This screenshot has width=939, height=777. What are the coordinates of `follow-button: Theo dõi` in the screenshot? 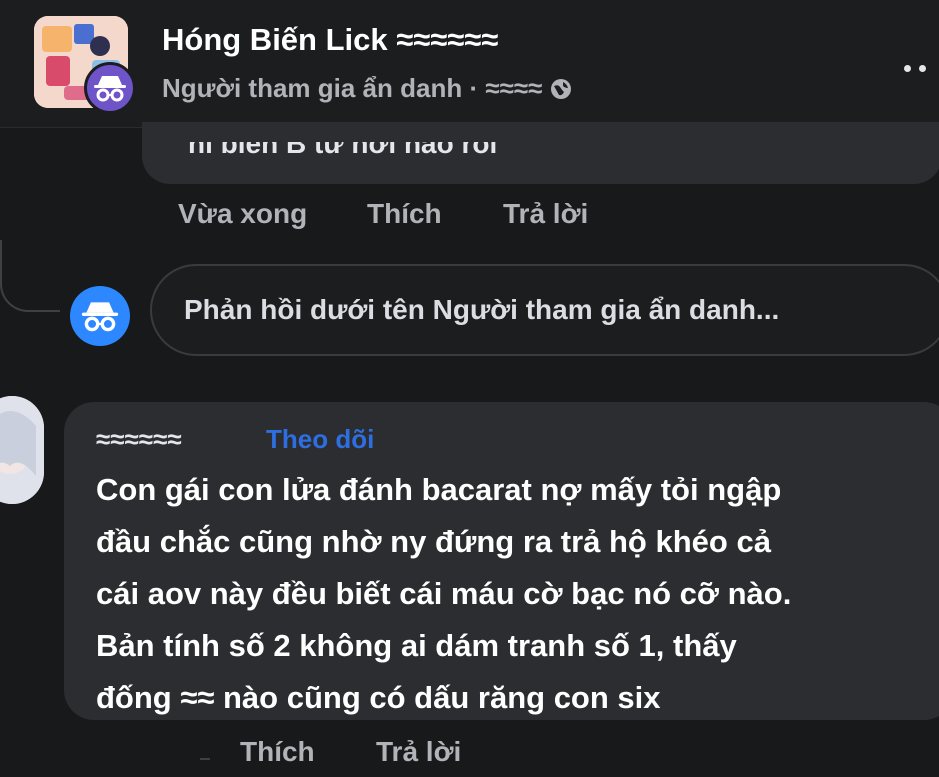 It's located at (320, 439).